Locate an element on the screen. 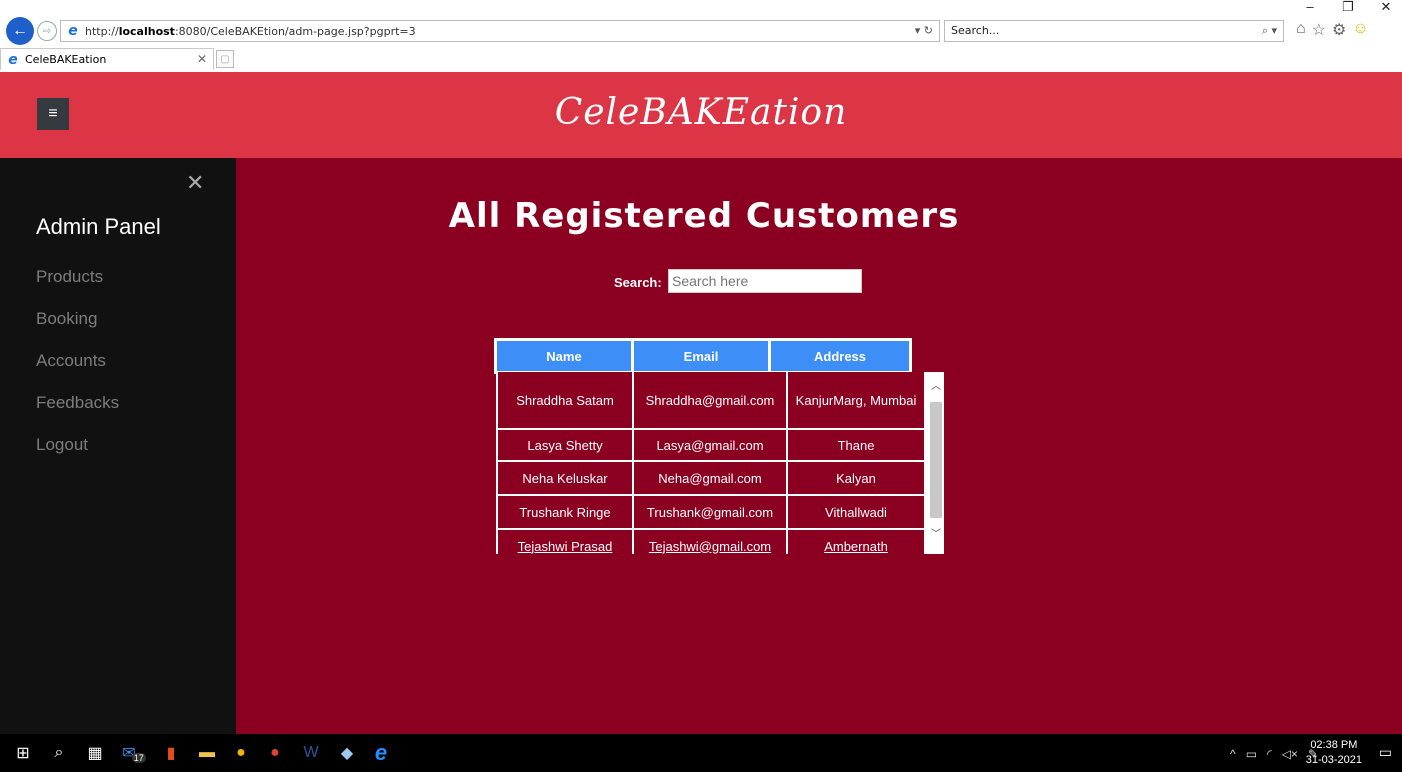  cell-address: KanjurMarg, Mumbai is located at coordinates (856, 401).